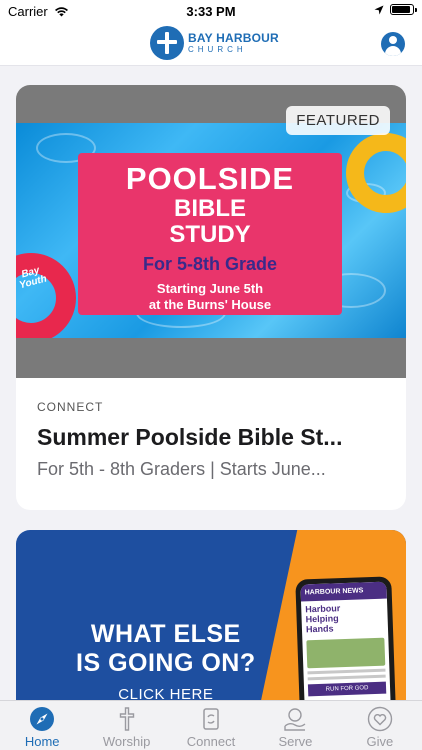 The image size is (422, 750). I want to click on tab-home: Home, so click(42, 725).